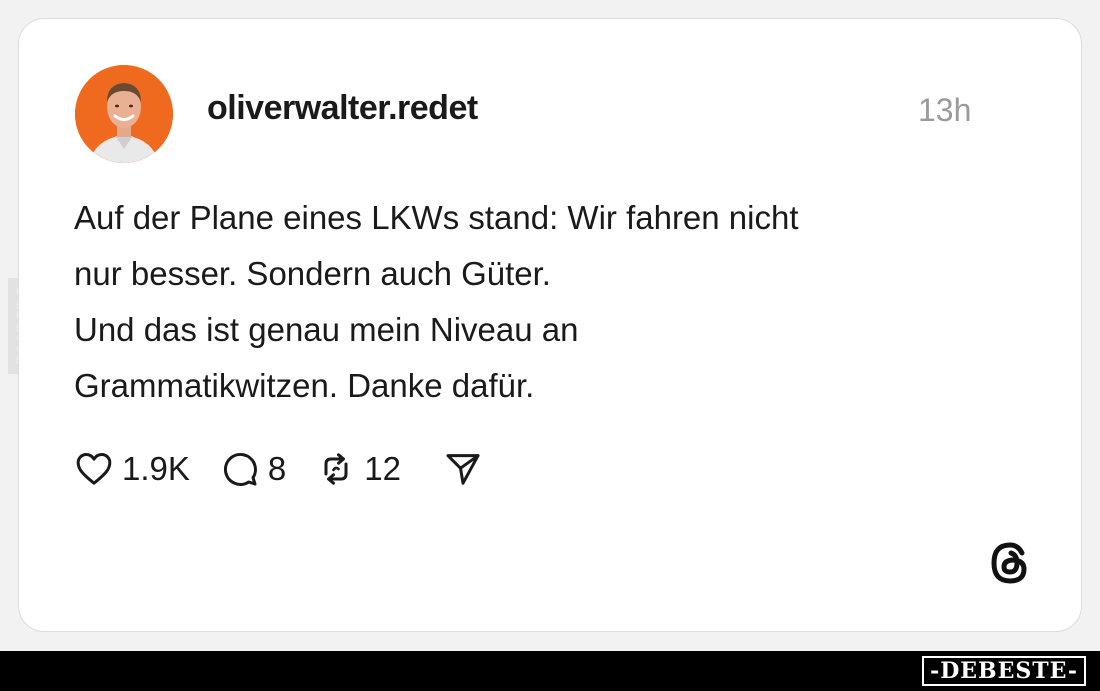 Image resolution: width=1100 pixels, height=691 pixels. Describe the element at coordinates (326, 329) in the screenshot. I see `post-text-line: Und das ist genau mein Niveau an` at that location.